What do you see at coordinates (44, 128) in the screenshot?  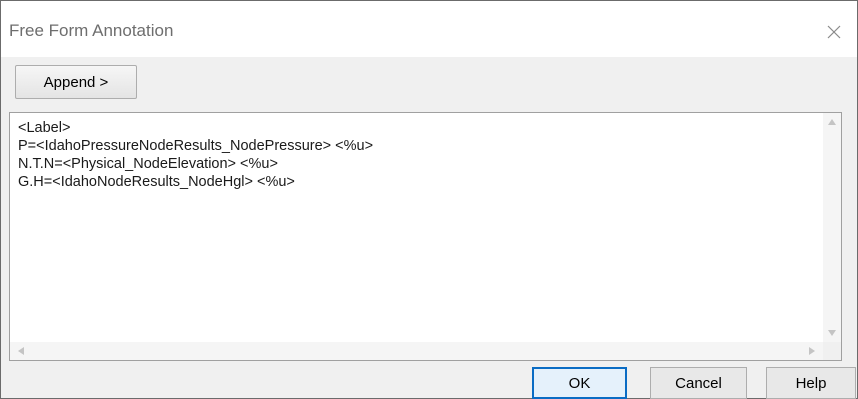 I see `editor-line-1: <Label>` at bounding box center [44, 128].